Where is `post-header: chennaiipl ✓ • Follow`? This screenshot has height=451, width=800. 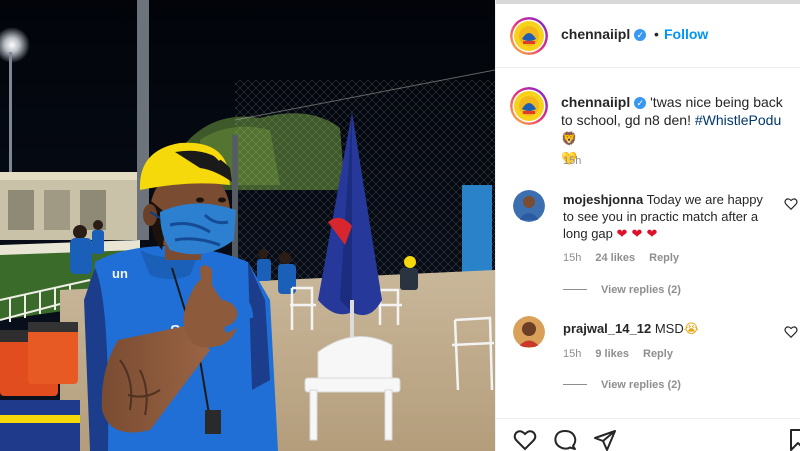
post-header: chennaiipl ✓ • Follow is located at coordinates (648, 36).